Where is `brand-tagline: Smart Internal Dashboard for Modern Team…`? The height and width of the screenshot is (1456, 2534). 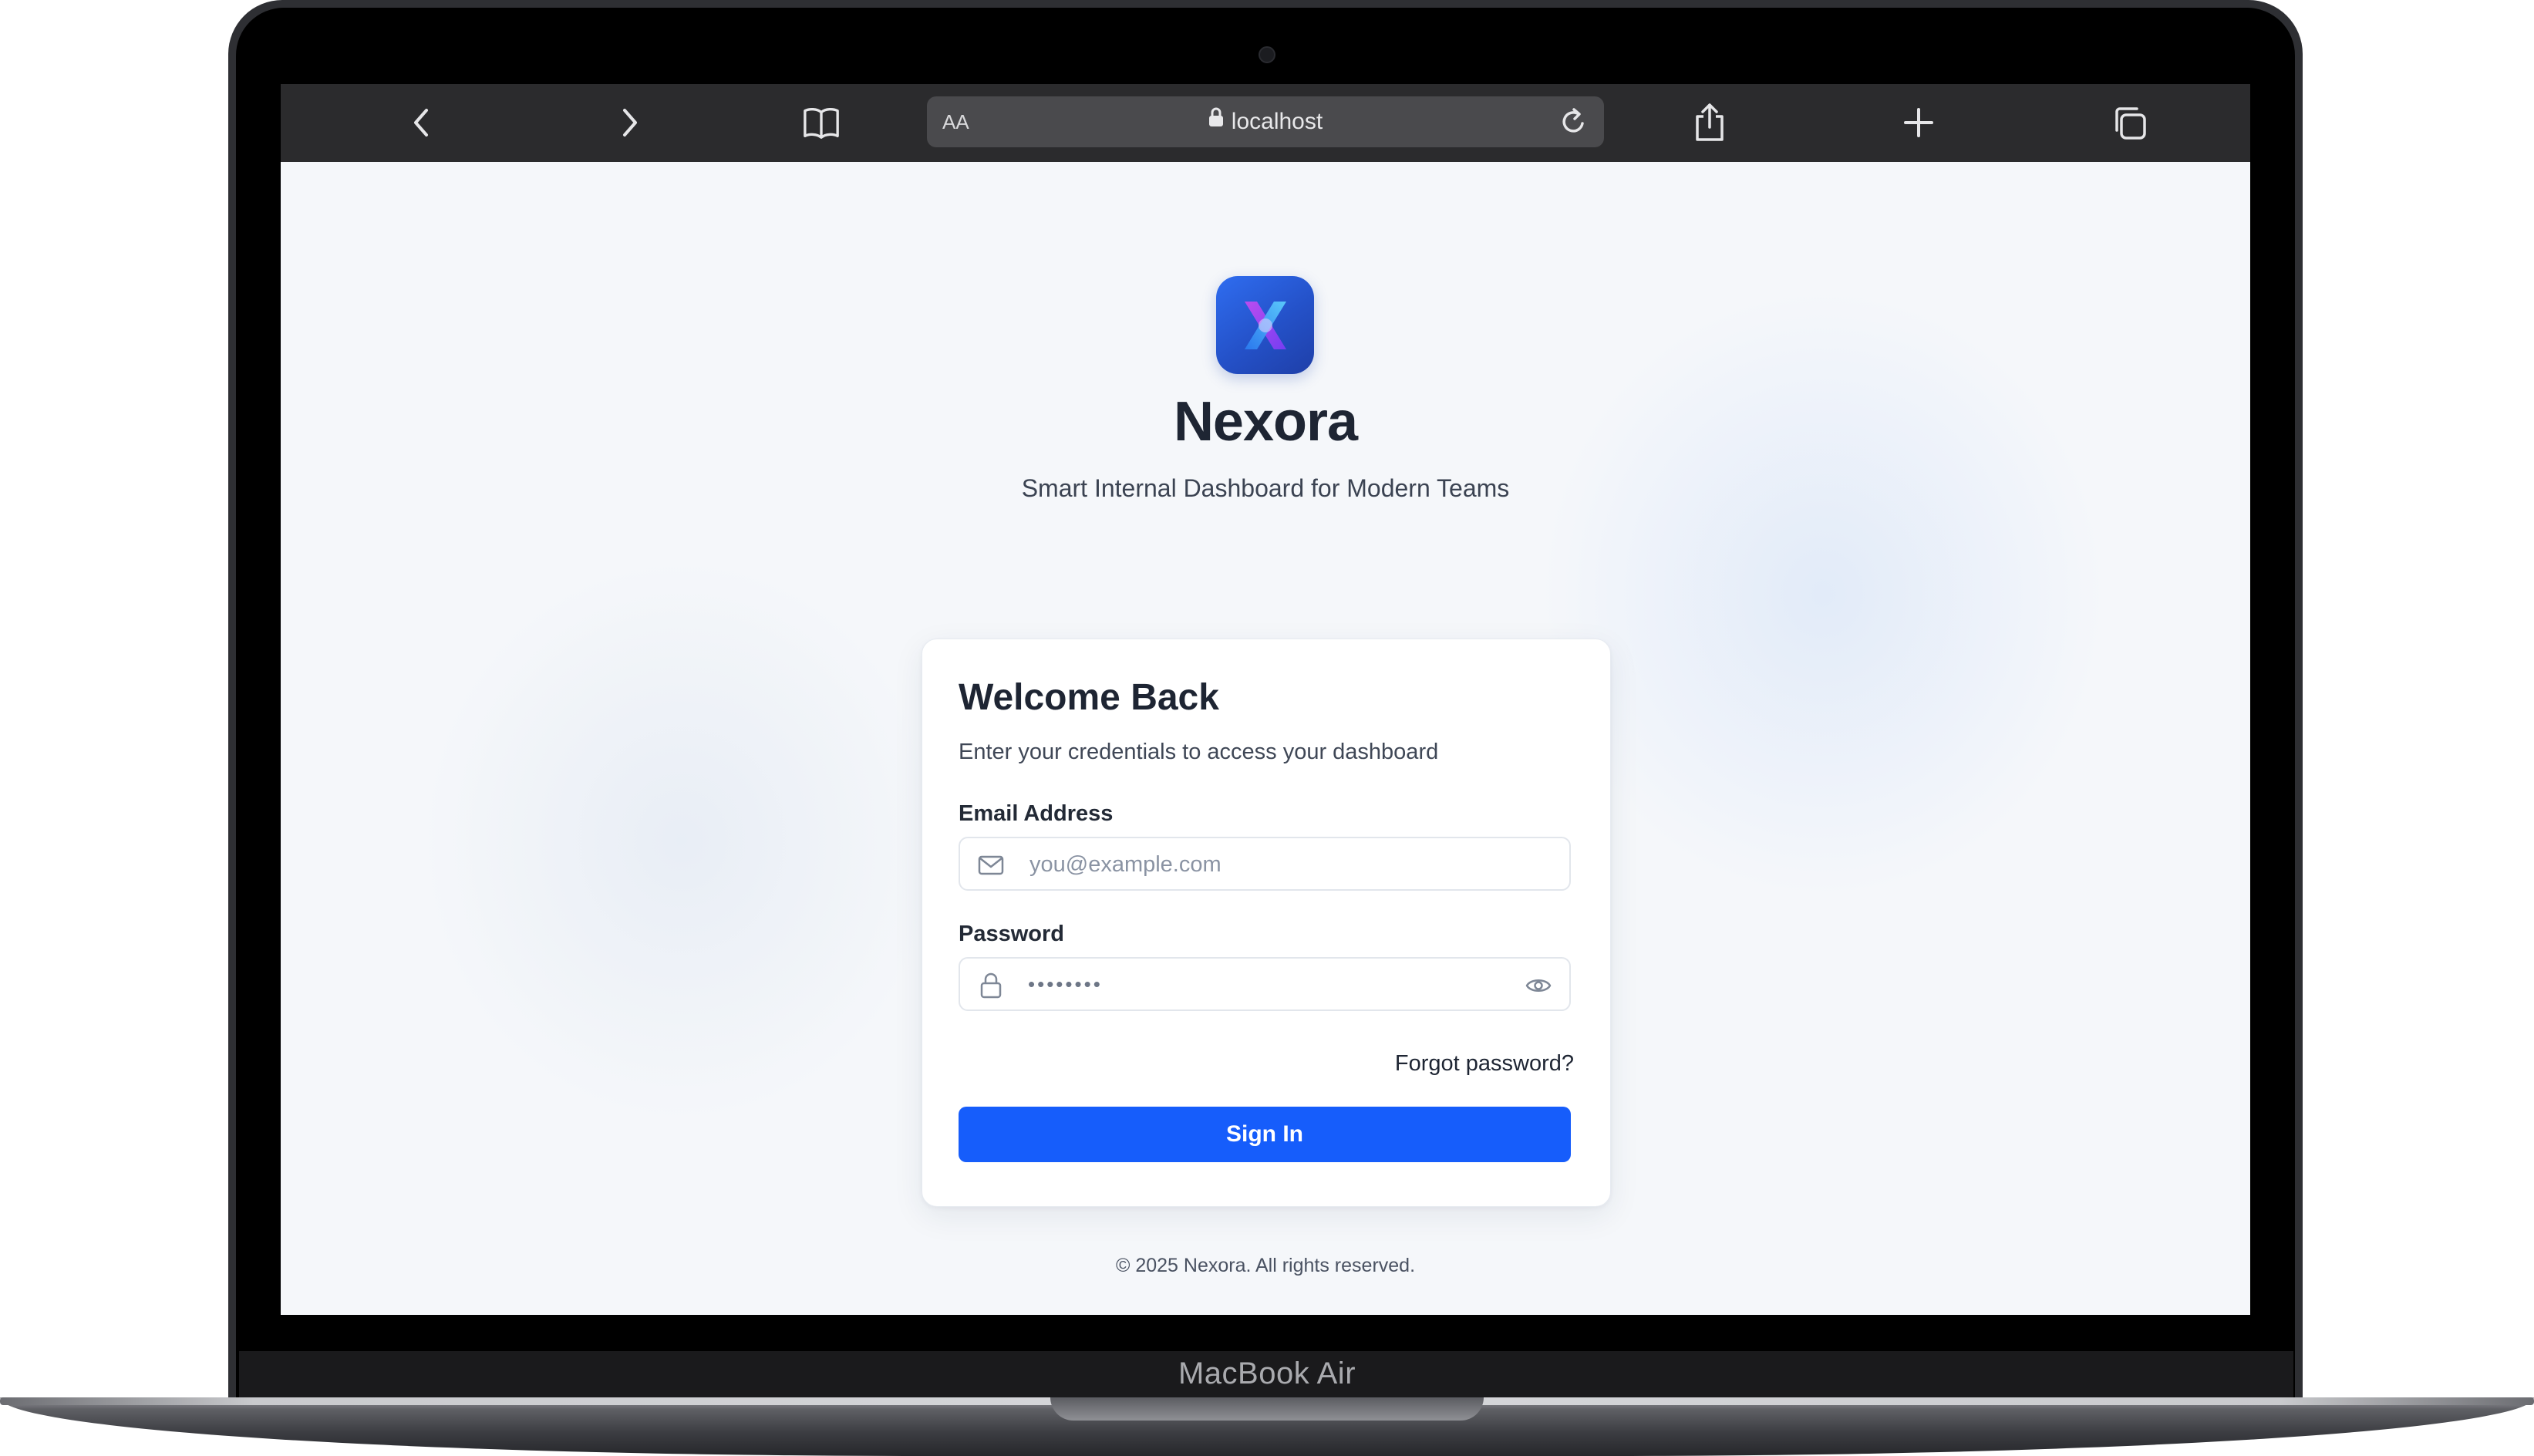 brand-tagline: Smart Internal Dashboard for Modern Team… is located at coordinates (1265, 488).